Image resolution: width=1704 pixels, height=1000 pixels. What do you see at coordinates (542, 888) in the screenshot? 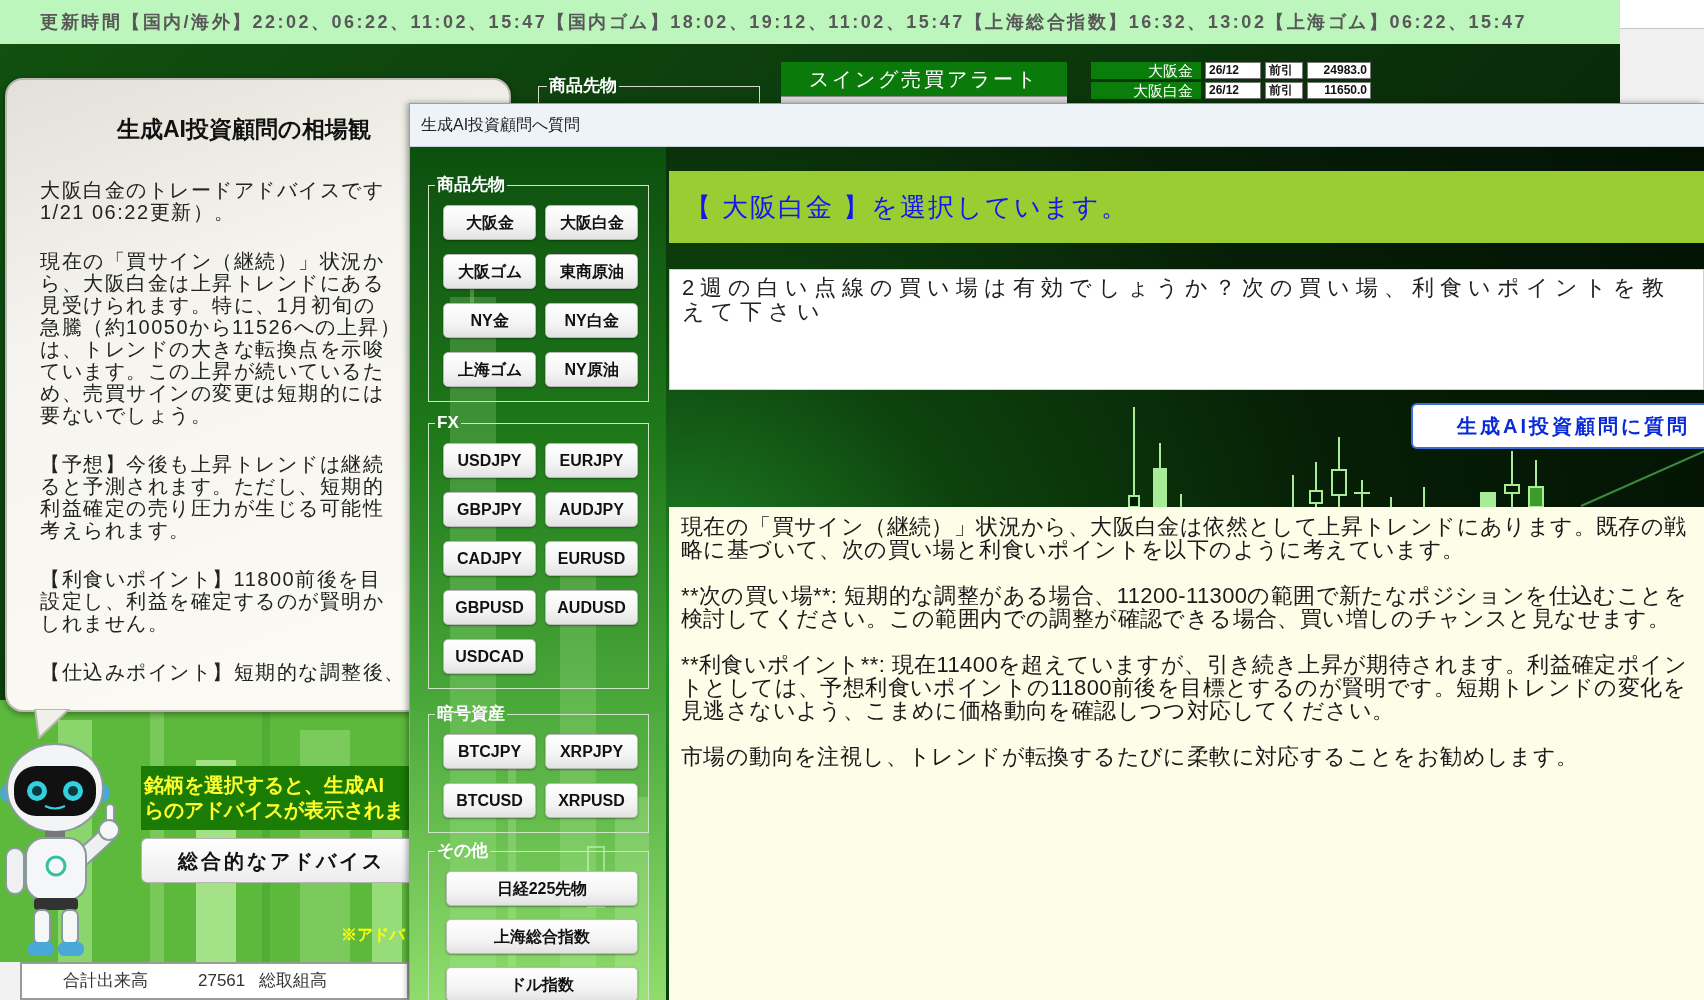
I see `instrument-button: 日経225先物` at bounding box center [542, 888].